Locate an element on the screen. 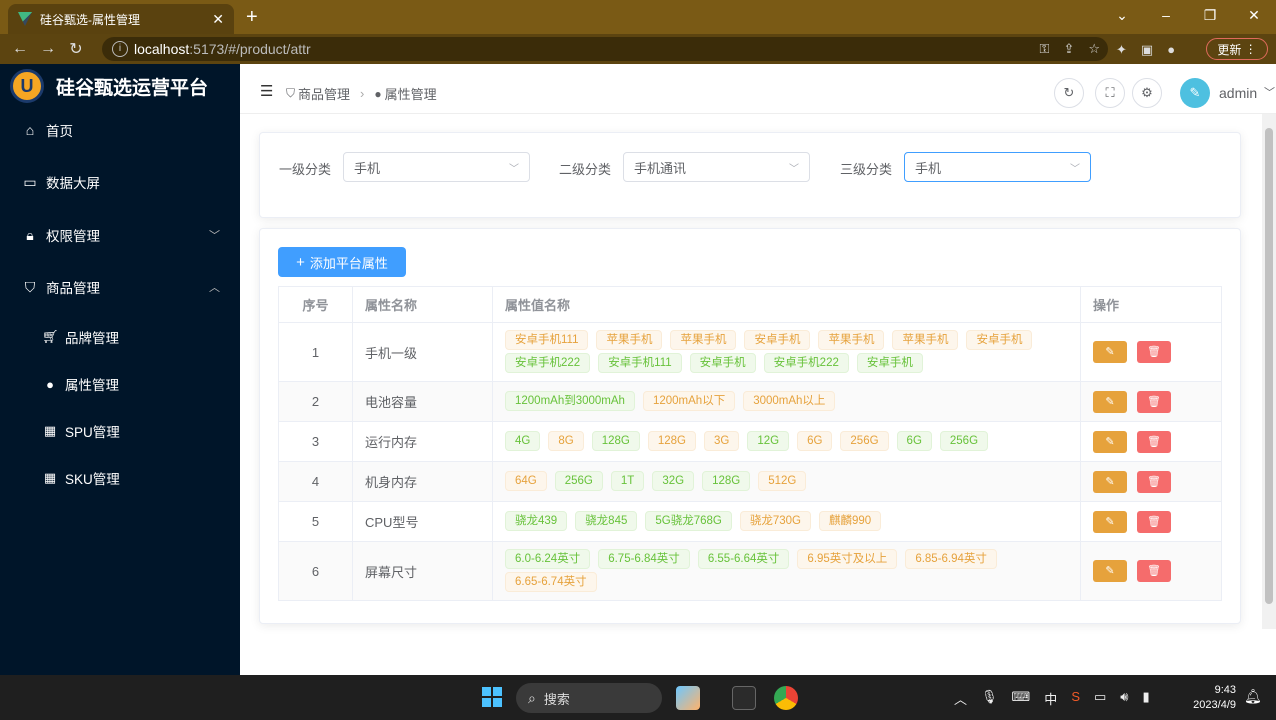 The width and height of the screenshot is (1276, 720). volume-icon: 🔊︎ is located at coordinates (1124, 698).